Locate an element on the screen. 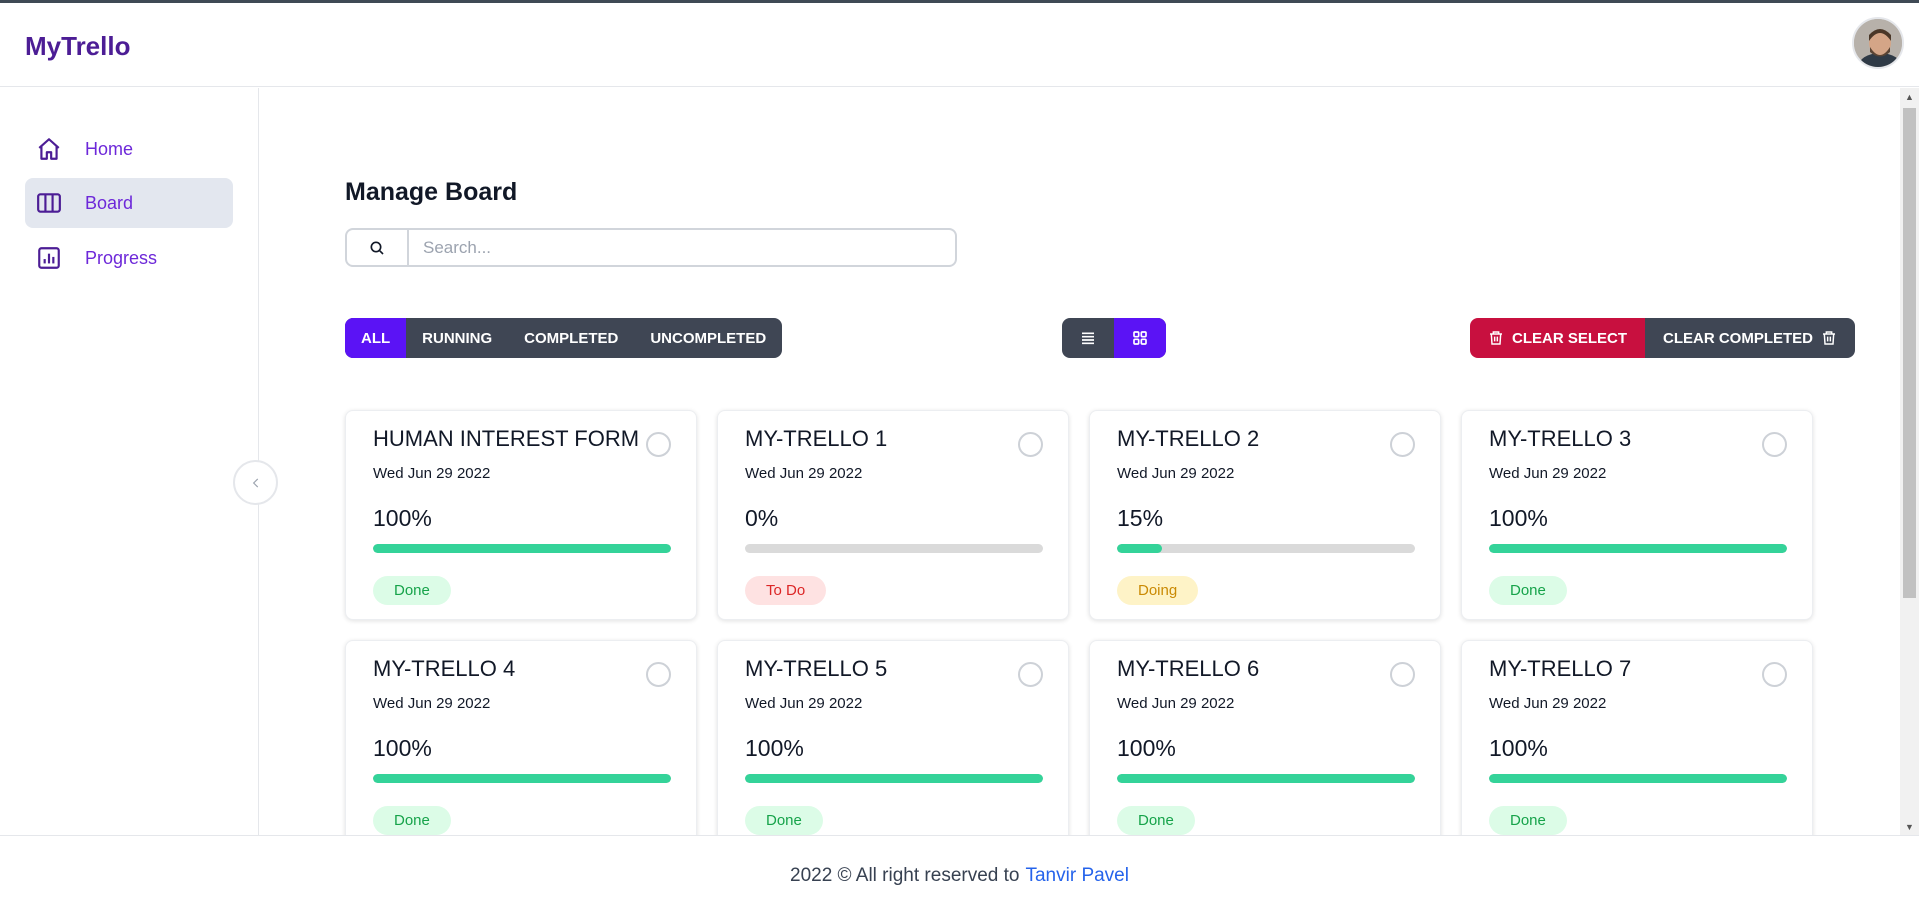 The height and width of the screenshot is (915, 1919). filter-all-button: ALL is located at coordinates (376, 338).